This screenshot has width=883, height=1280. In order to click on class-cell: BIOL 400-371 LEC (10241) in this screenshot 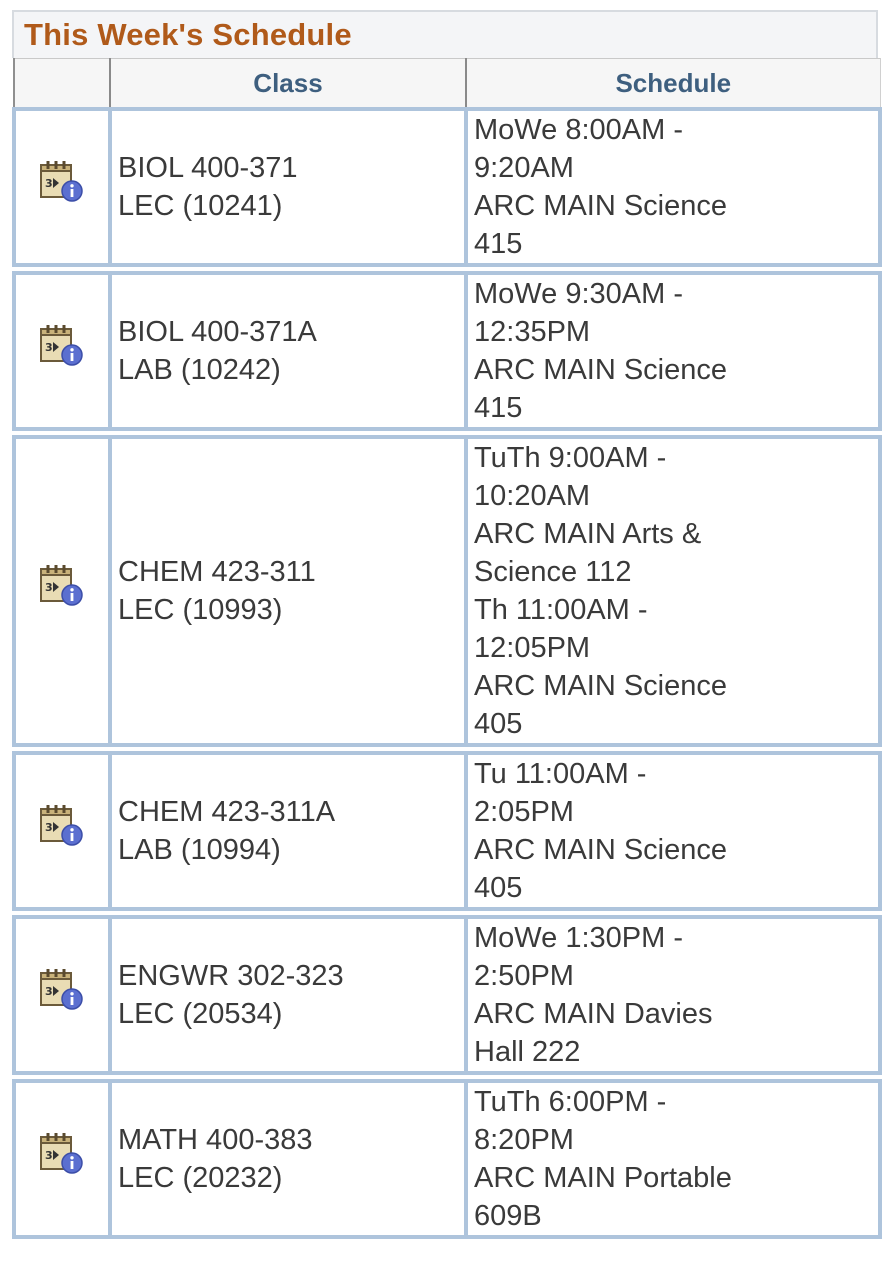, I will do `click(288, 187)`.